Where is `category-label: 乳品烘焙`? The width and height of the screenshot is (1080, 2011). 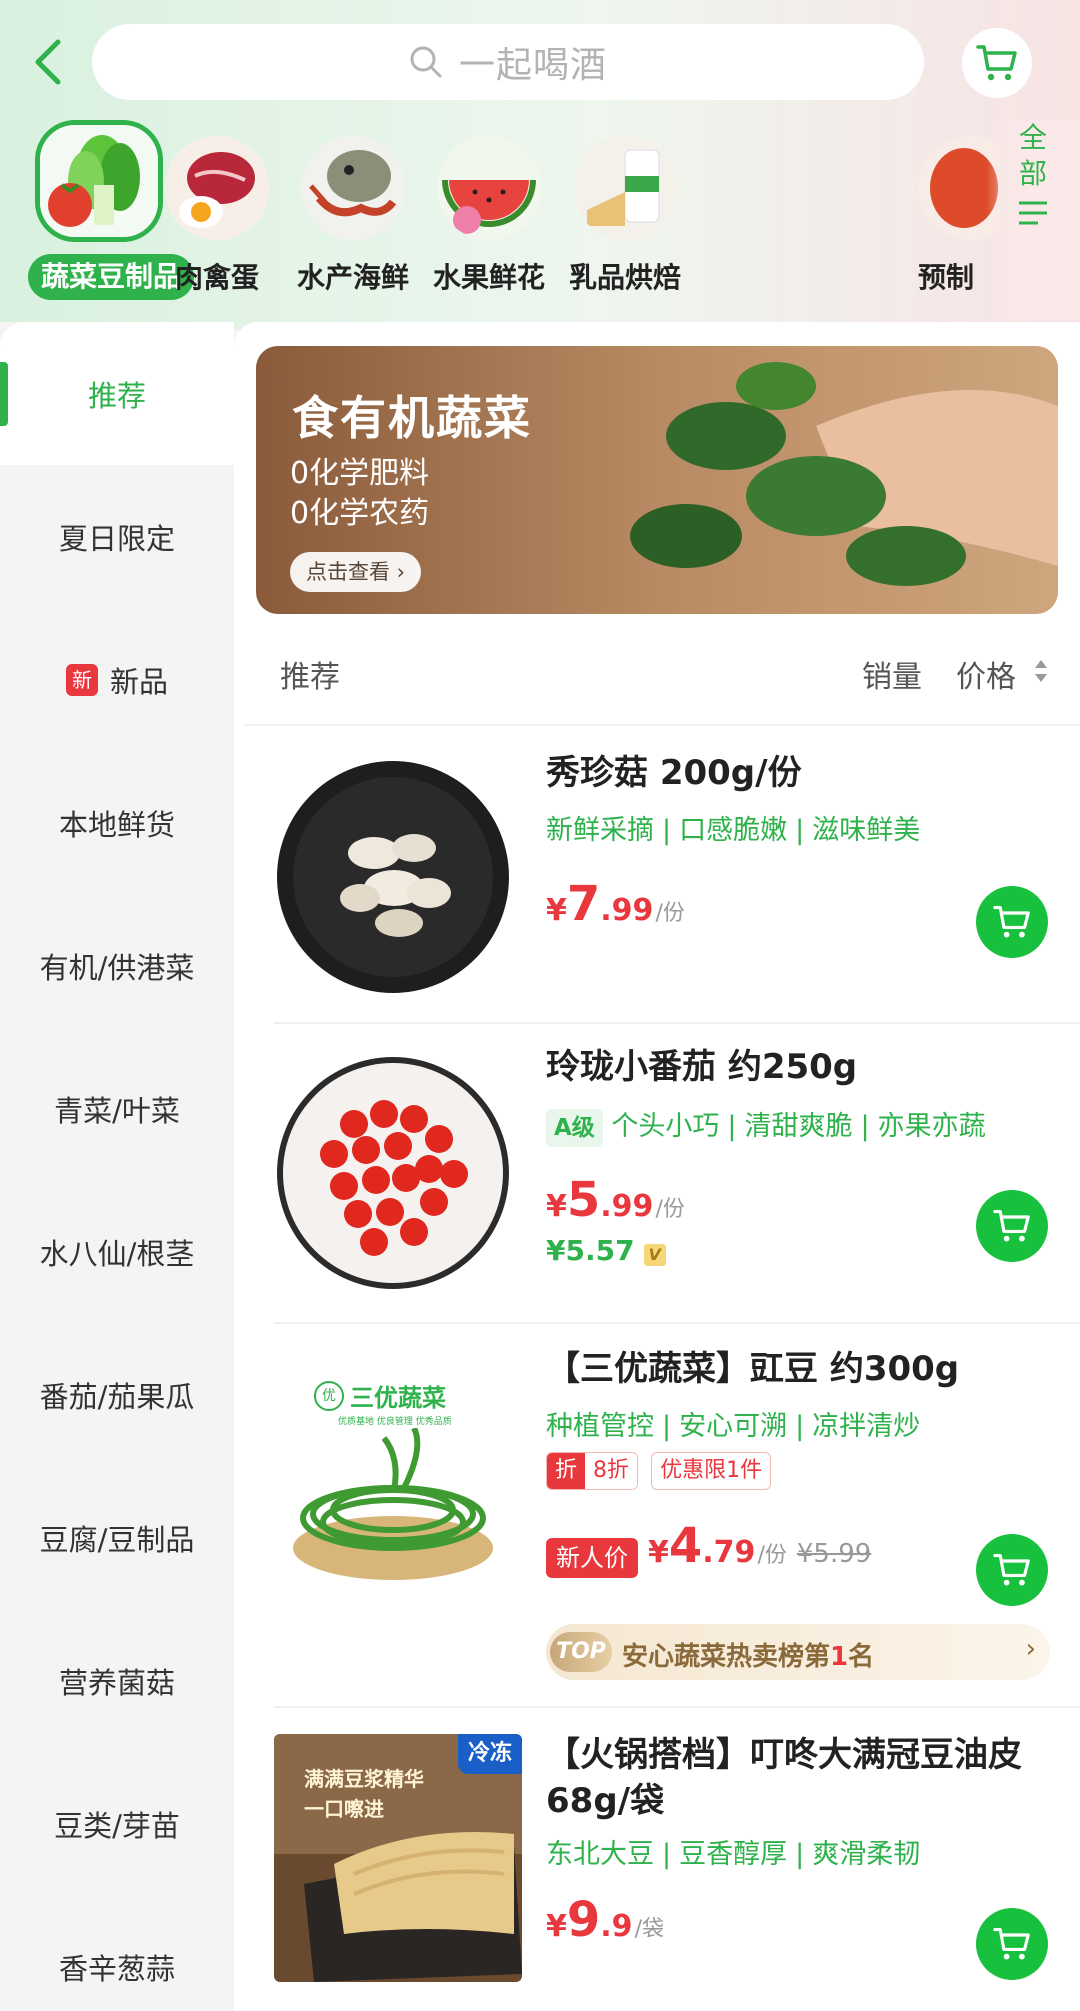 category-label: 乳品烘焙 is located at coordinates (624, 277).